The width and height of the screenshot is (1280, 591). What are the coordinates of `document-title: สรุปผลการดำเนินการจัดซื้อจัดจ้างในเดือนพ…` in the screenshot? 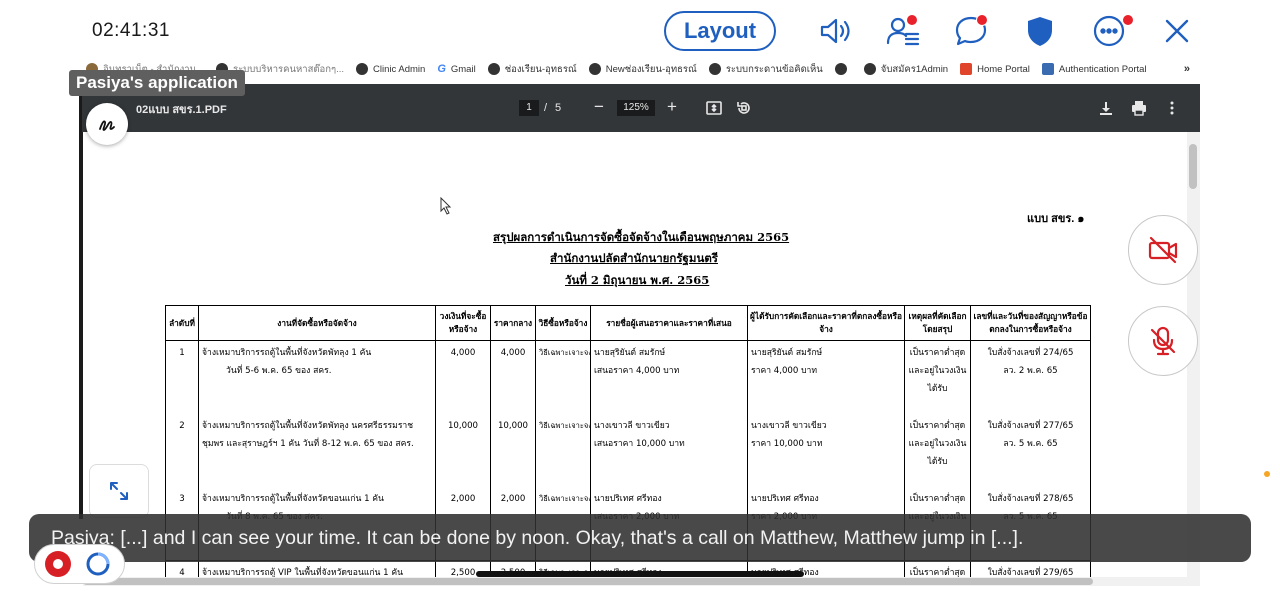 It's located at (641, 237).